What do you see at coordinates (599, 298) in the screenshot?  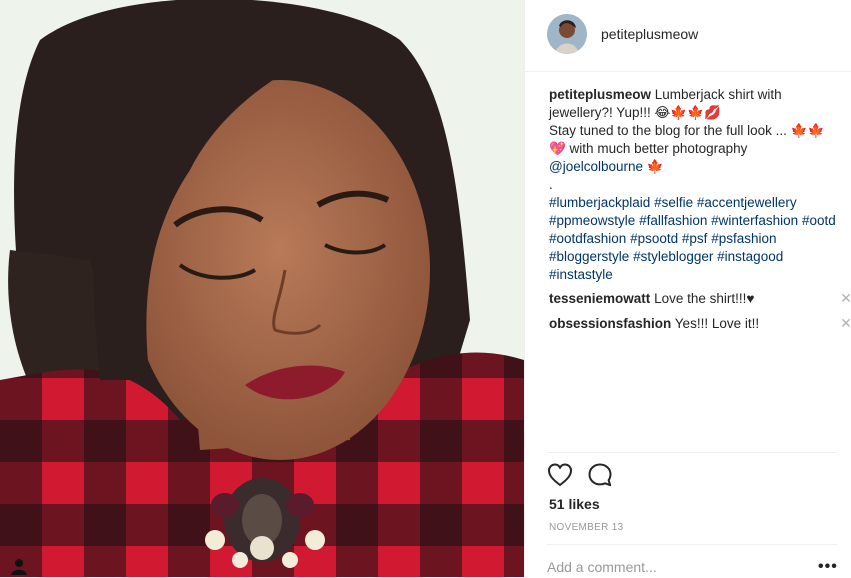 I see `comment-username: tesseniemowatt` at bounding box center [599, 298].